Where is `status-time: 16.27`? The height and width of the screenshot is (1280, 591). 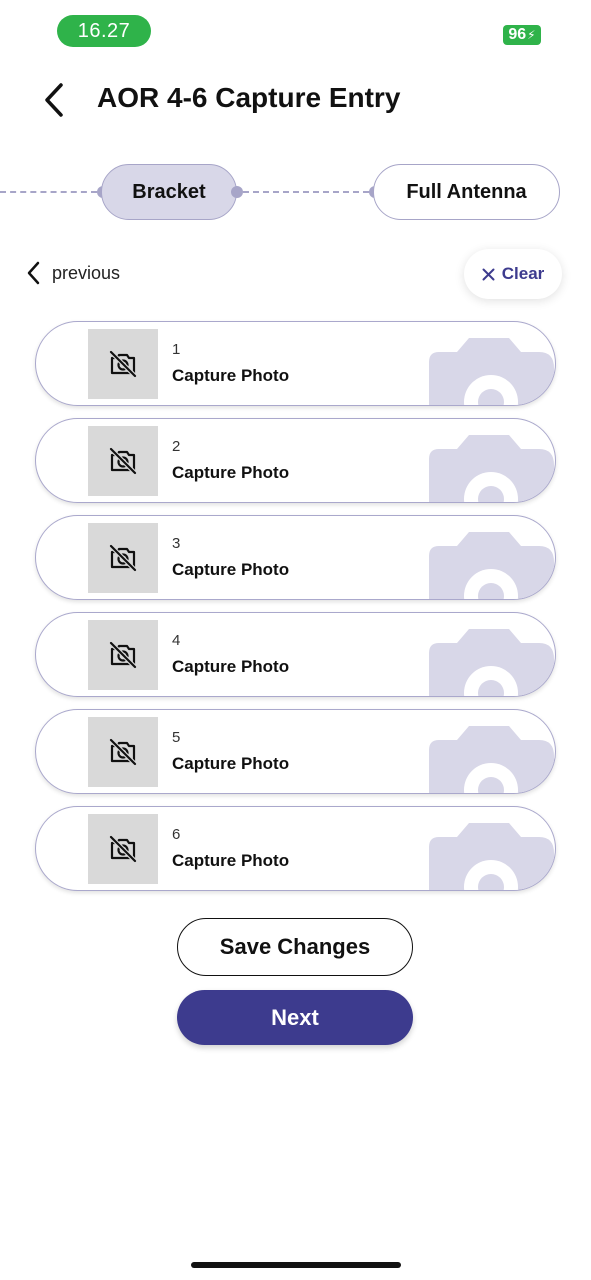 status-time: 16.27 is located at coordinates (104, 31).